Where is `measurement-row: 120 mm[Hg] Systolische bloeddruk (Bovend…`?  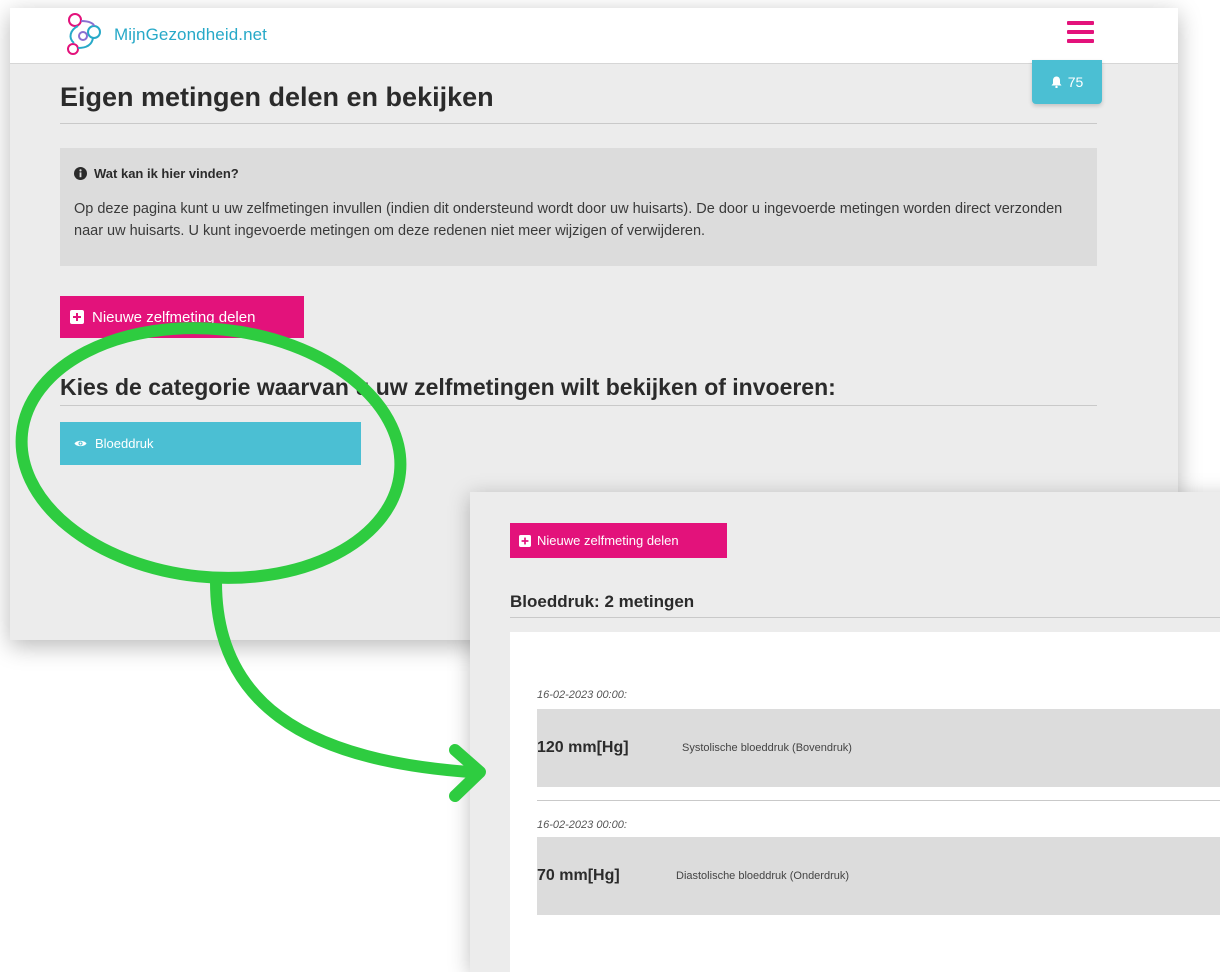 measurement-row: 120 mm[Hg] Systolische bloeddruk (Bovend… is located at coordinates (878, 748).